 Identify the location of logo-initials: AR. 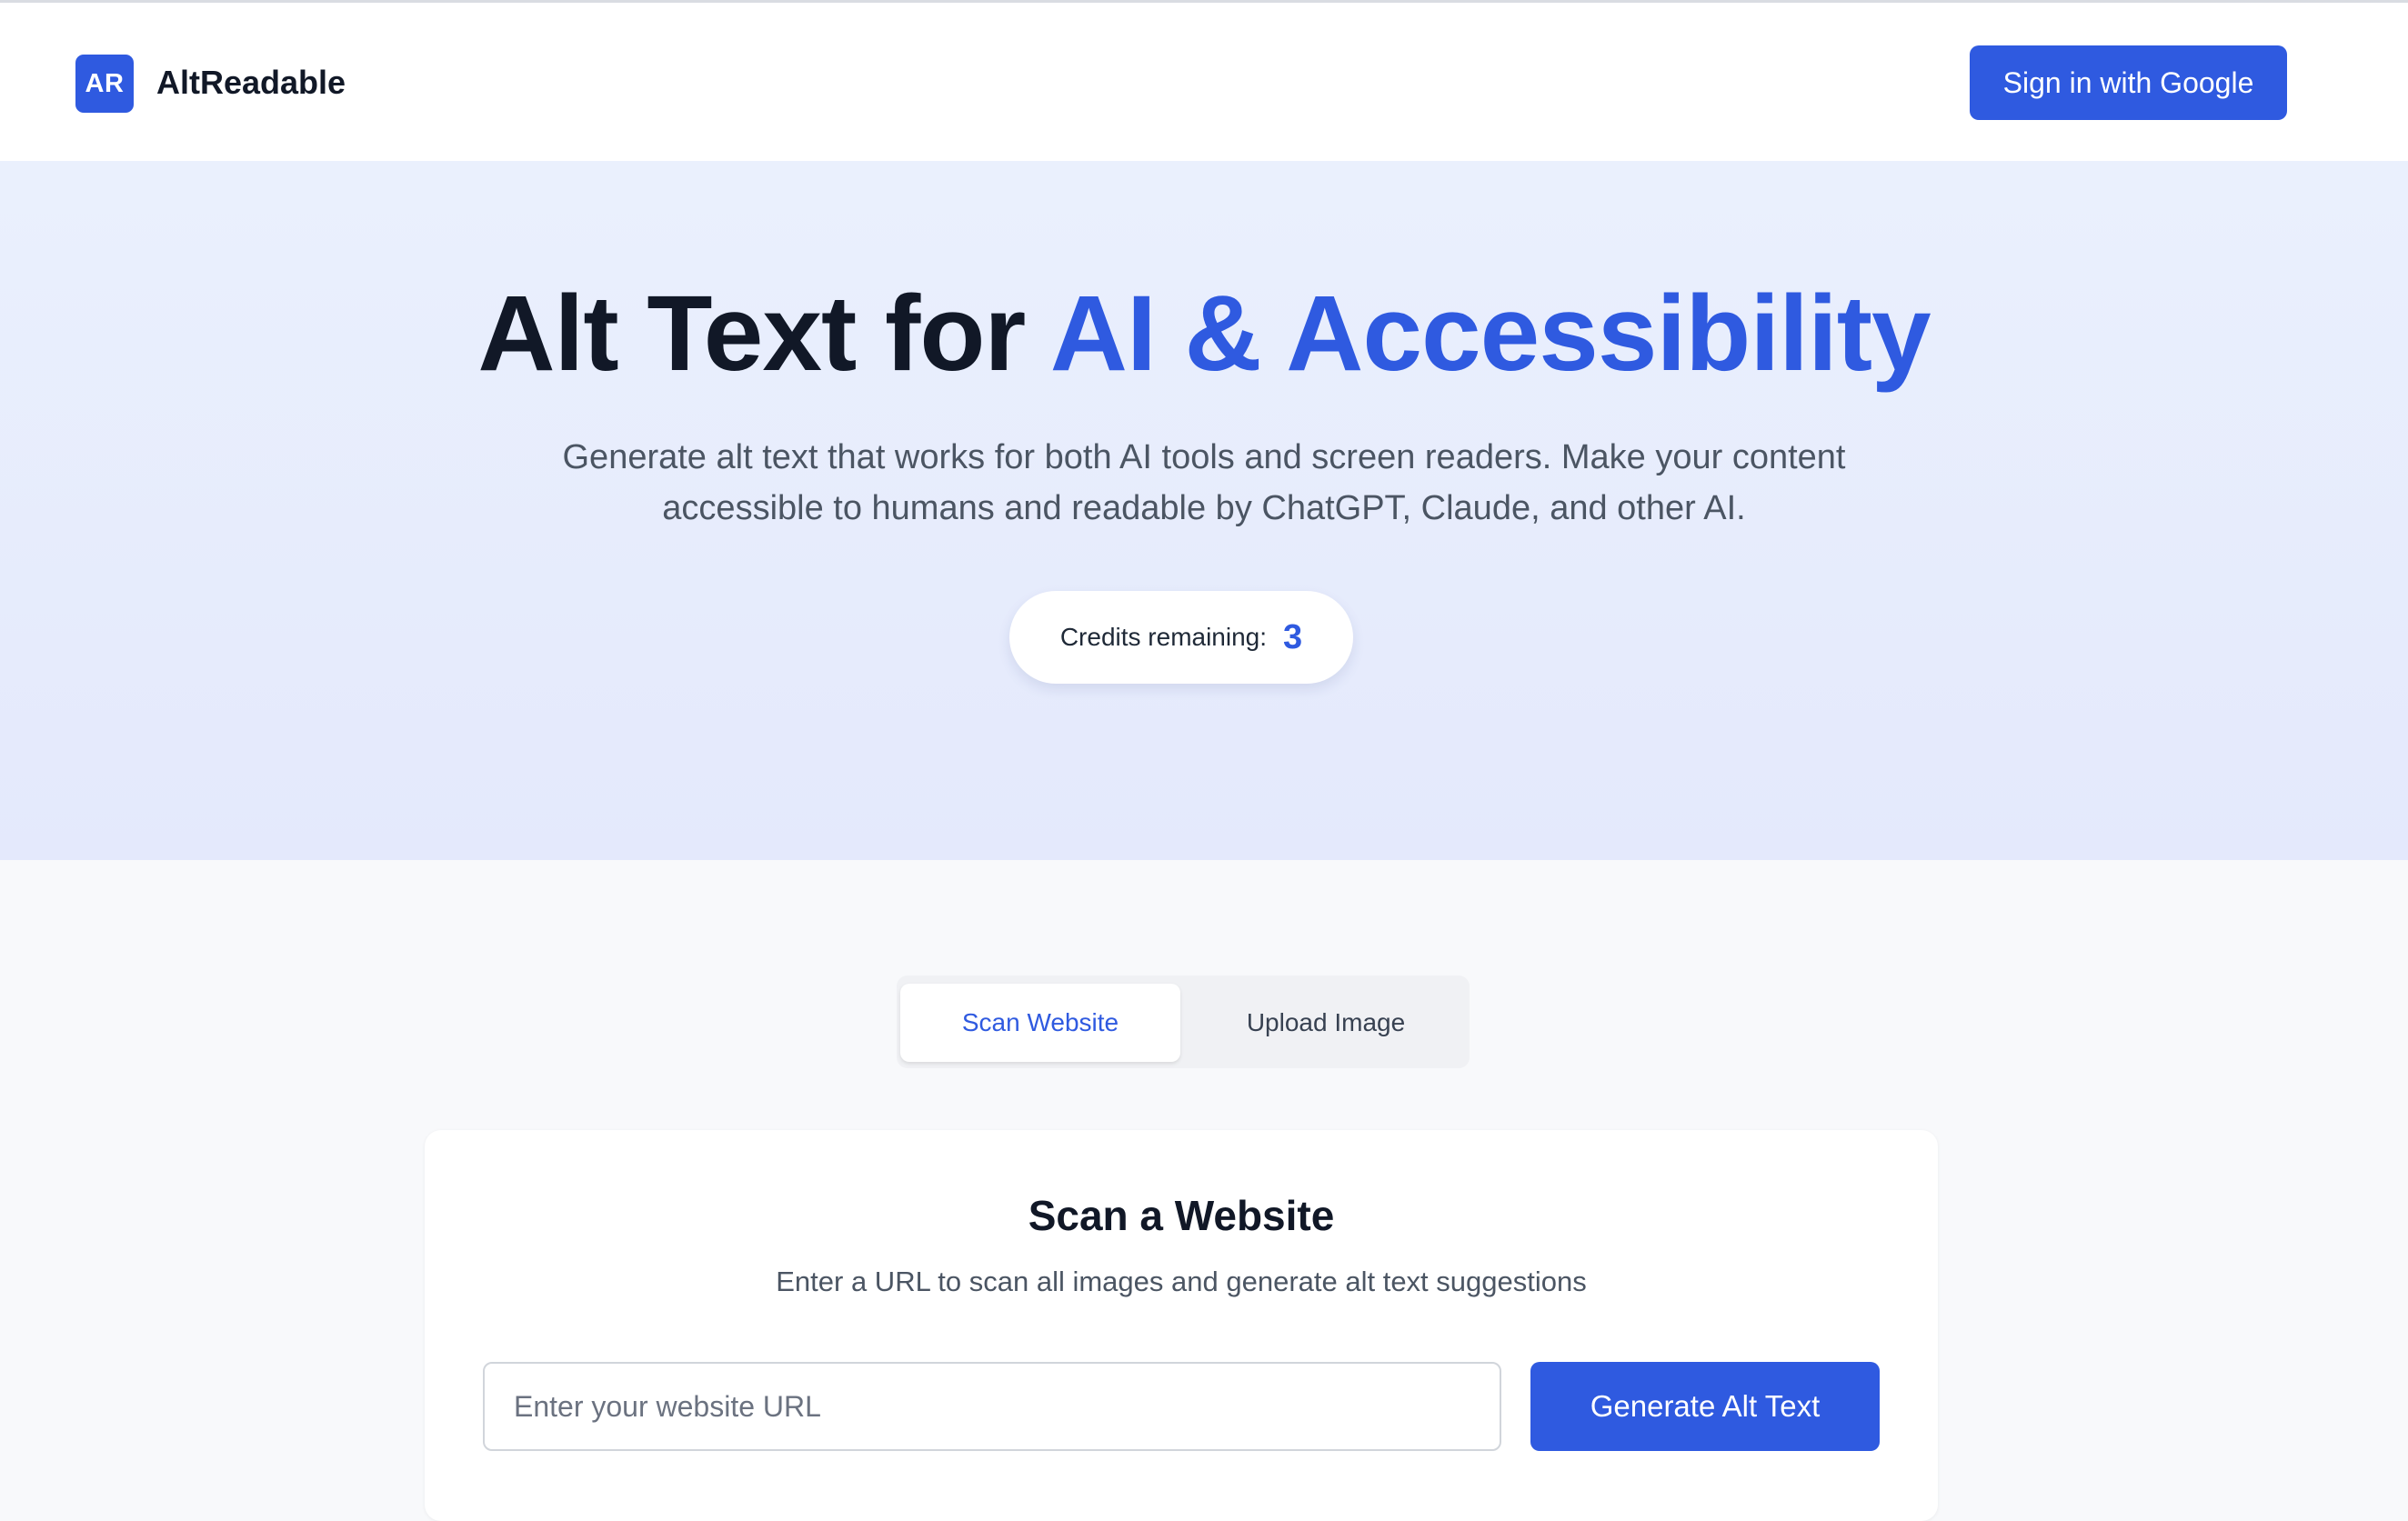
(105, 83).